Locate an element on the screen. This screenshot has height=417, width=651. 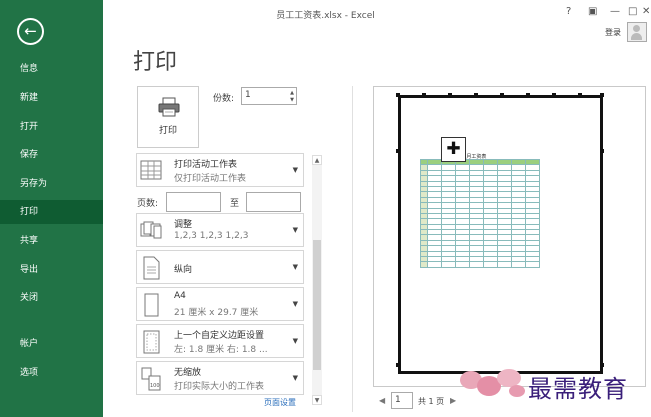
collate-sub: 1,2,3 1,2,3 1,2,3 is located at coordinates (211, 236).